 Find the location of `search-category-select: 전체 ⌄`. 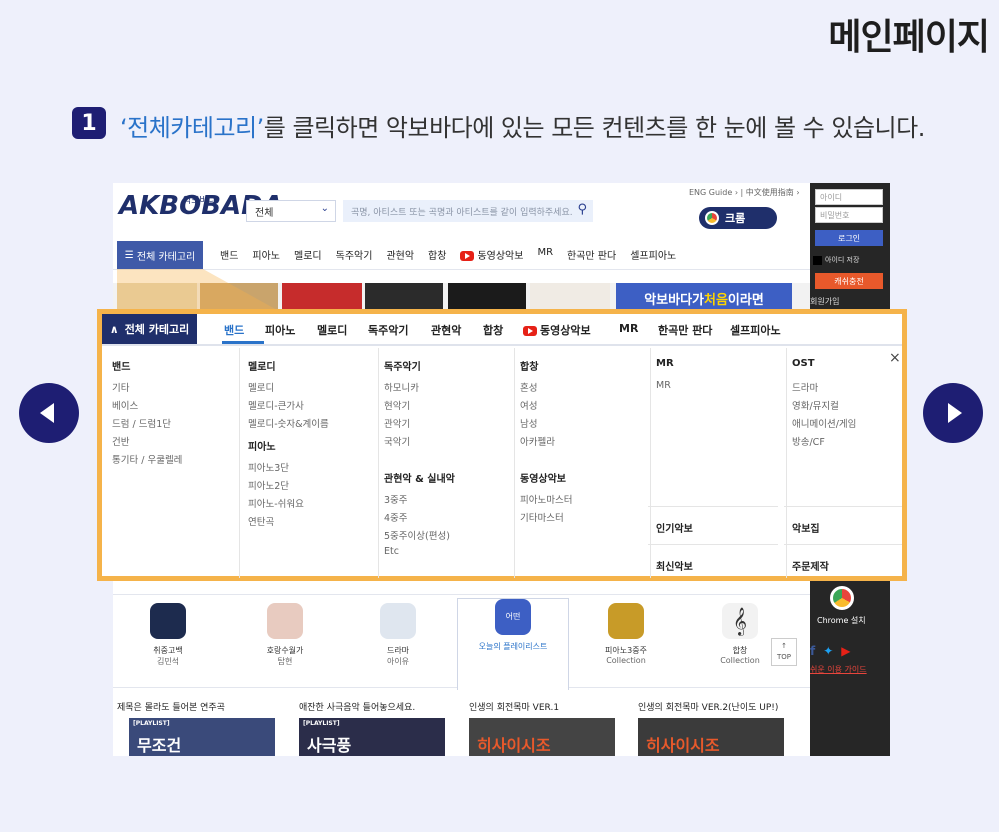

search-category-select: 전체 ⌄ is located at coordinates (291, 211).